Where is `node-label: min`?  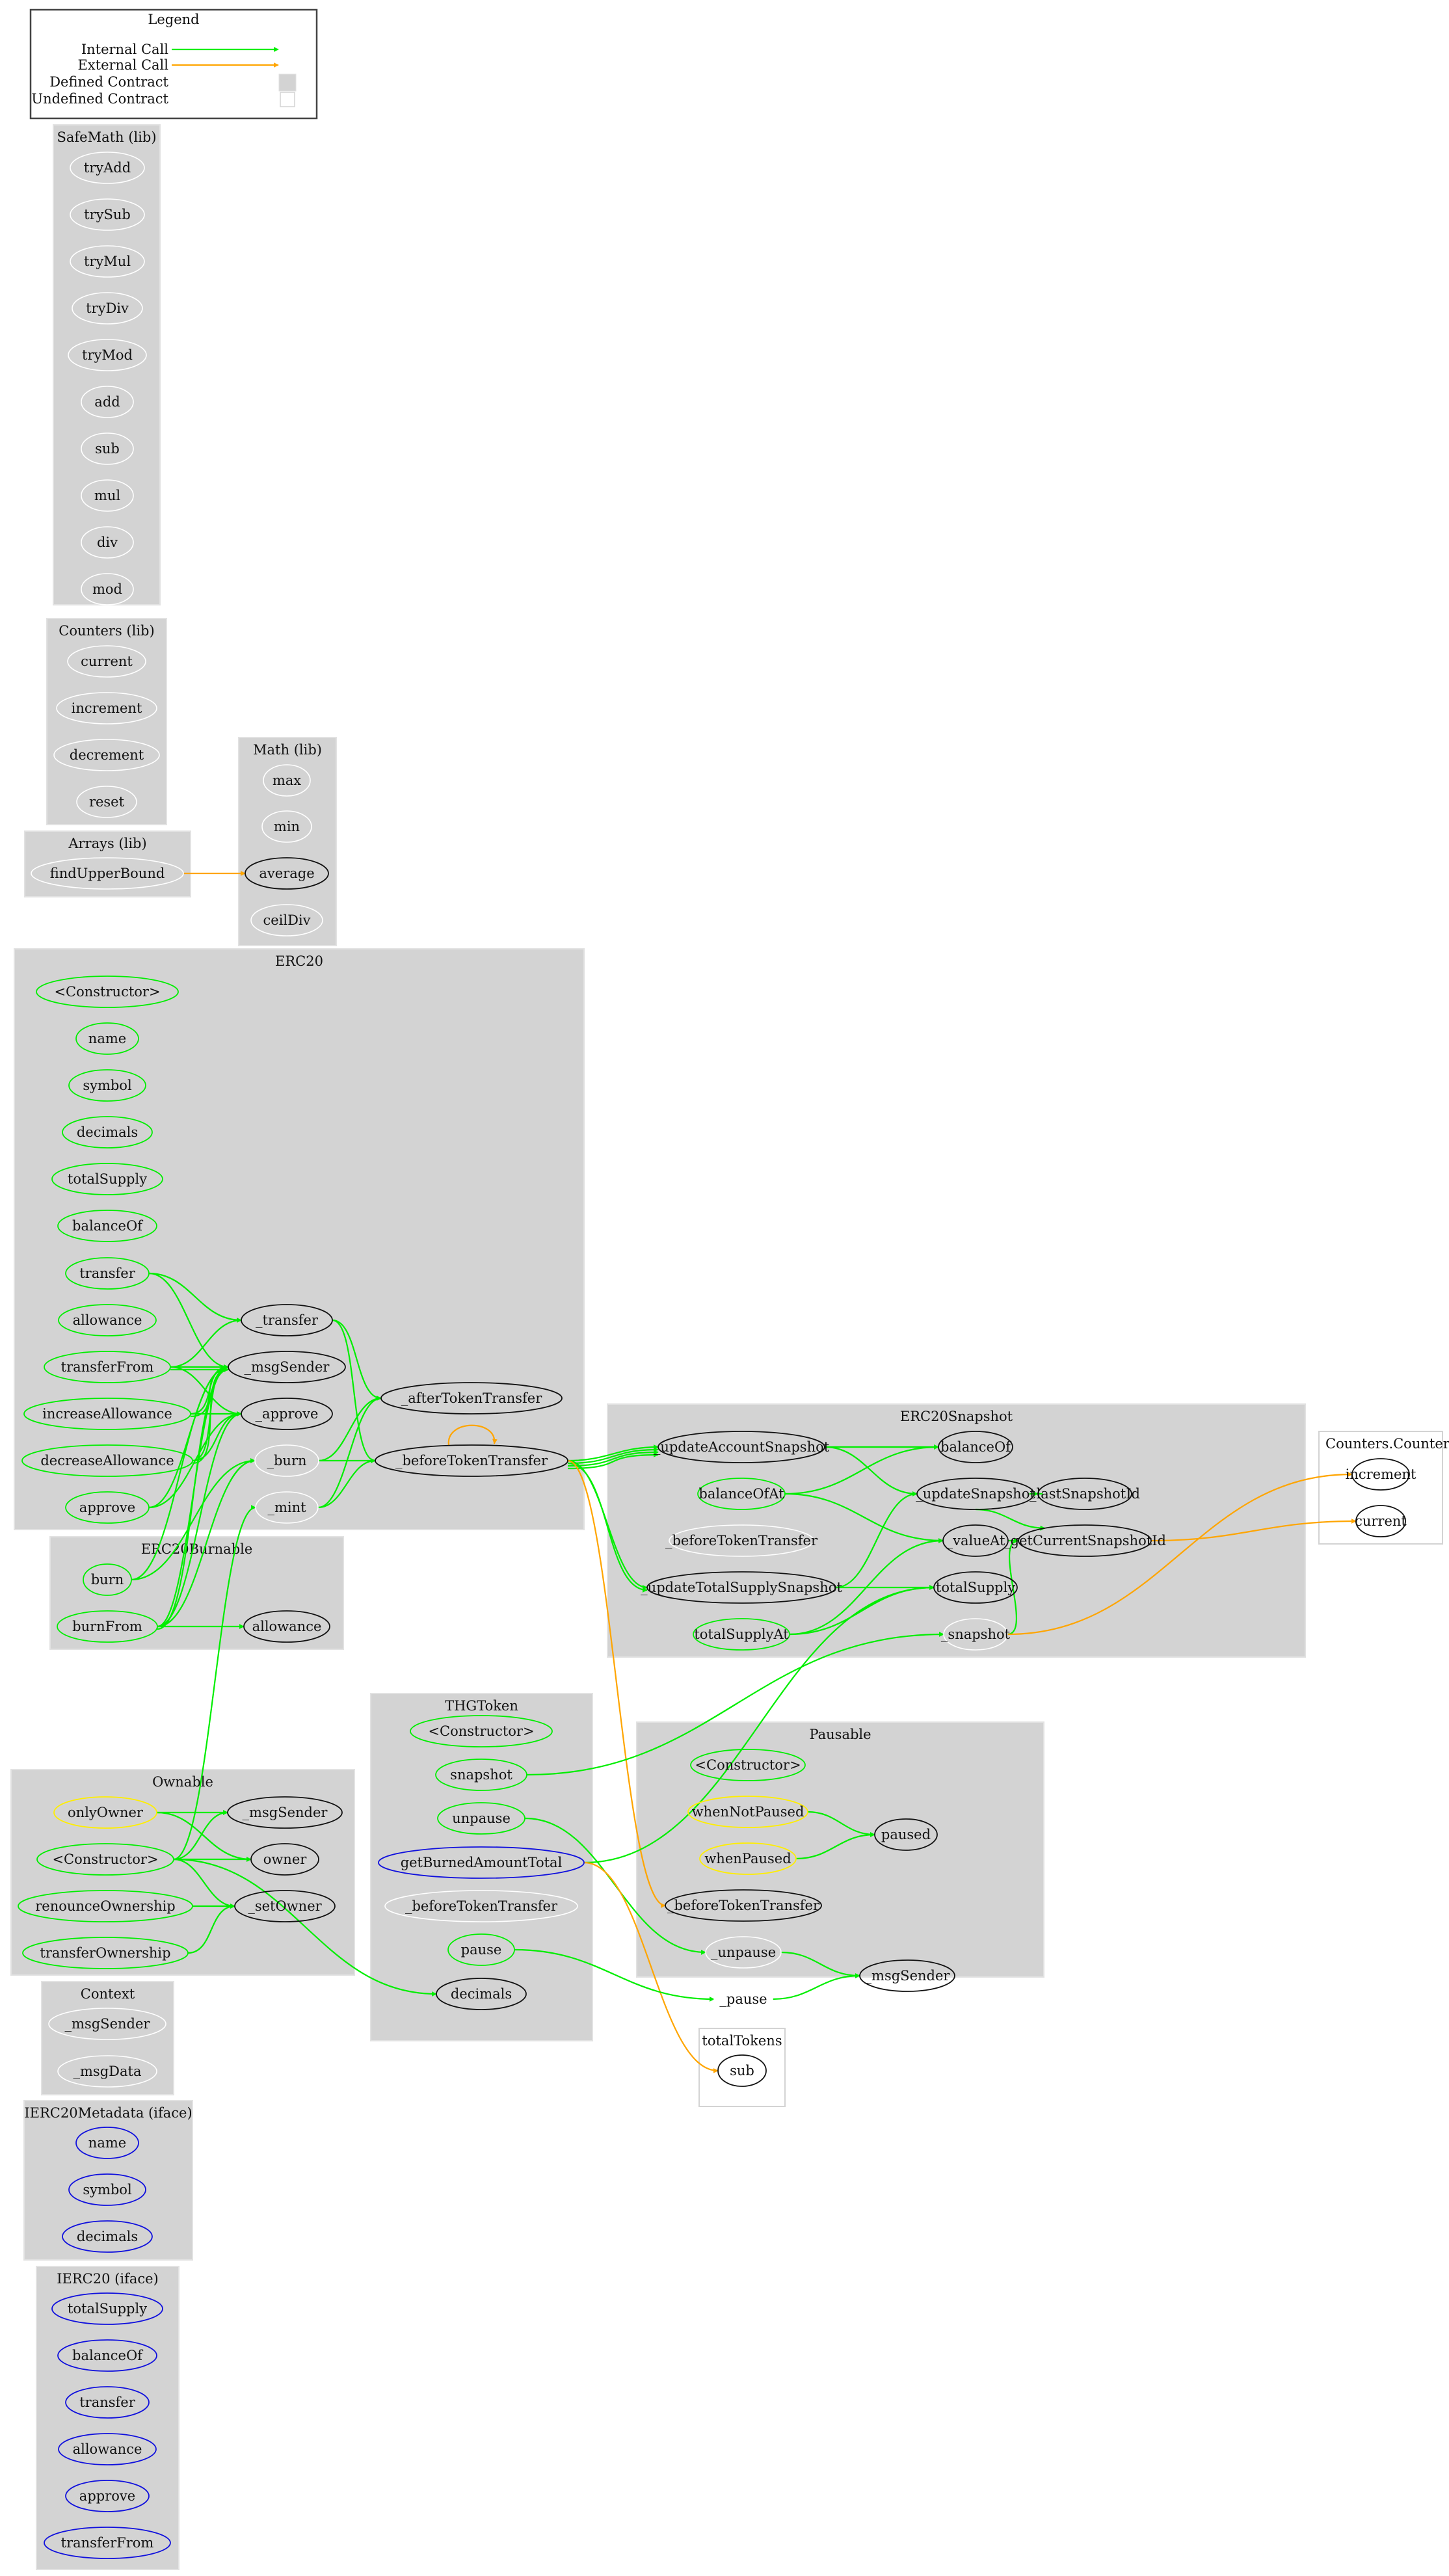 node-label: min is located at coordinates (287, 826).